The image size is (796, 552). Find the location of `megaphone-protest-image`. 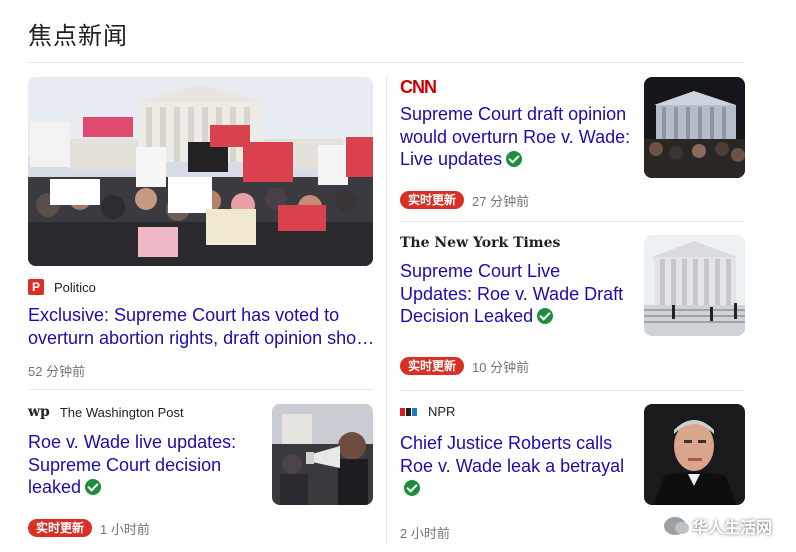

megaphone-protest-image is located at coordinates (322, 454).